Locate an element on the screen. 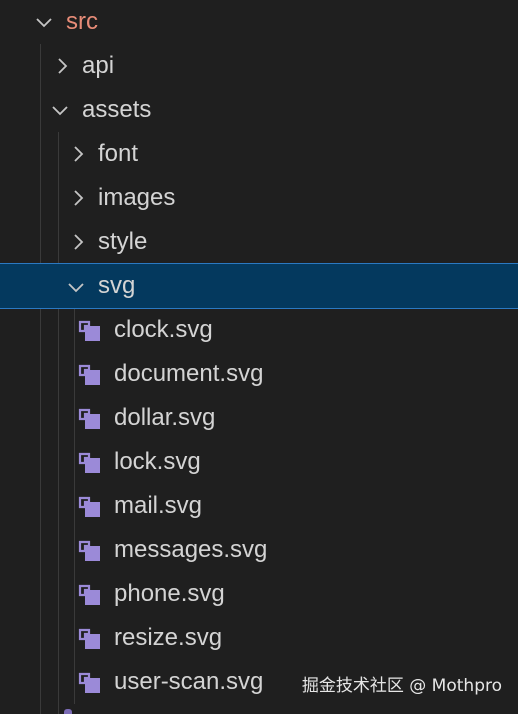 The width and height of the screenshot is (518, 714). folder-label-style: style is located at coordinates (123, 241).